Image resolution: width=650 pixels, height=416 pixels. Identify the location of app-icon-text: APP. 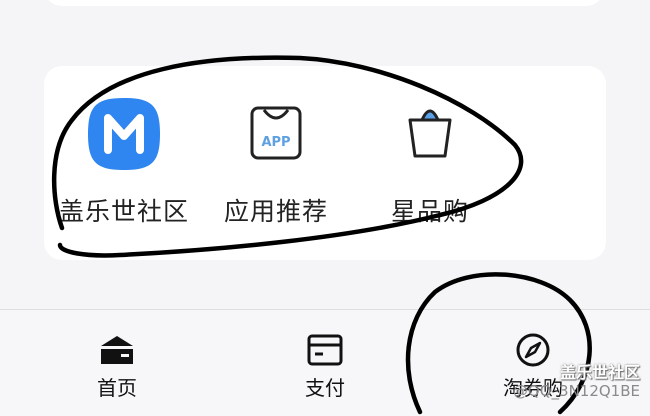
(275, 142).